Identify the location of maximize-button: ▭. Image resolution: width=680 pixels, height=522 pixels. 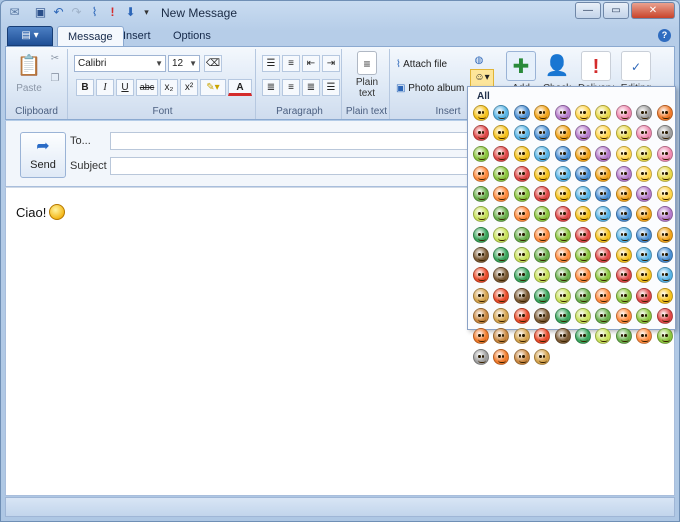
(616, 10).